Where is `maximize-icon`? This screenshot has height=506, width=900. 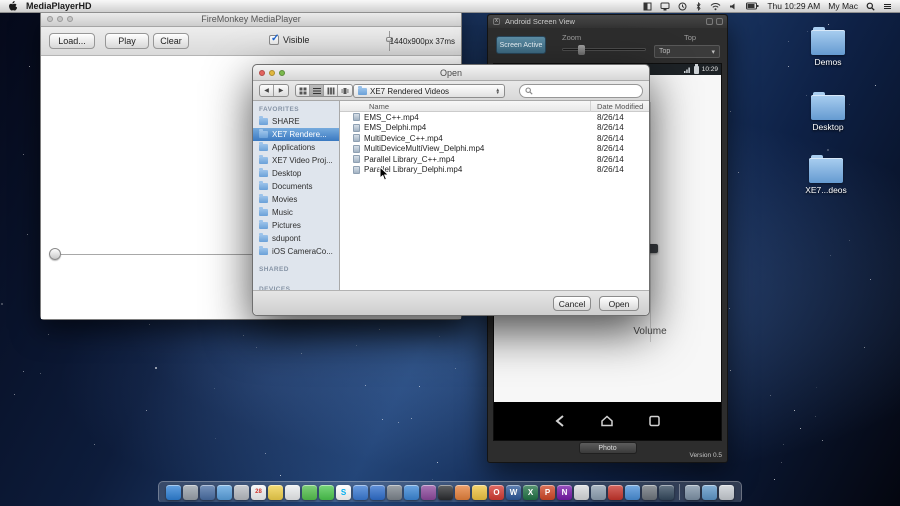 maximize-icon is located at coordinates (719, 21).